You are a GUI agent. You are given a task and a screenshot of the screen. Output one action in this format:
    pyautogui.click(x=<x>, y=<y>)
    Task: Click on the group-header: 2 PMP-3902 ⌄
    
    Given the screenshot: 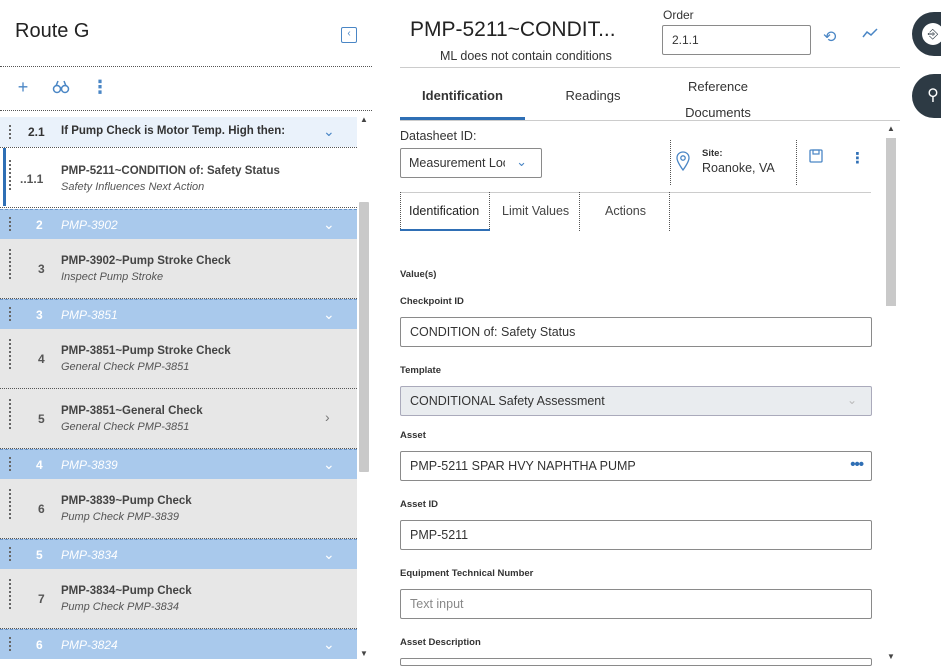 What is the action you would take?
    pyautogui.click(x=178, y=224)
    